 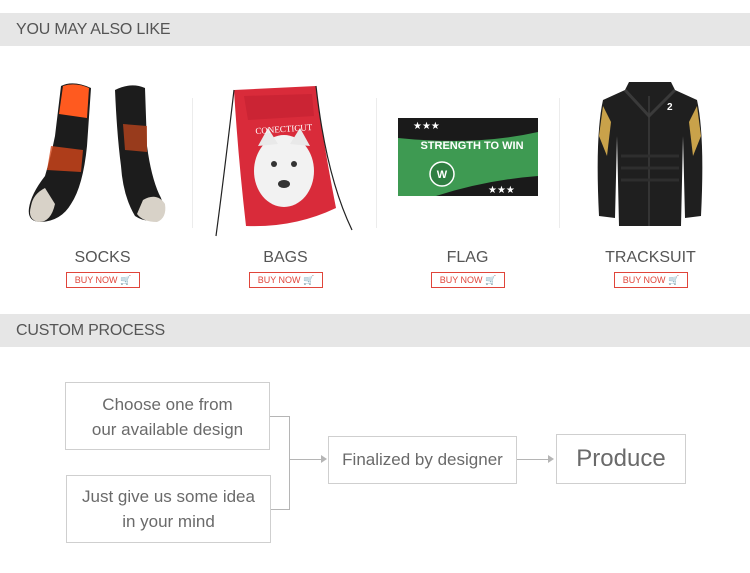 I want to click on product-card-tracksuit: 2 TRACKSUIT BUY NOW 🛒, so click(x=650, y=186).